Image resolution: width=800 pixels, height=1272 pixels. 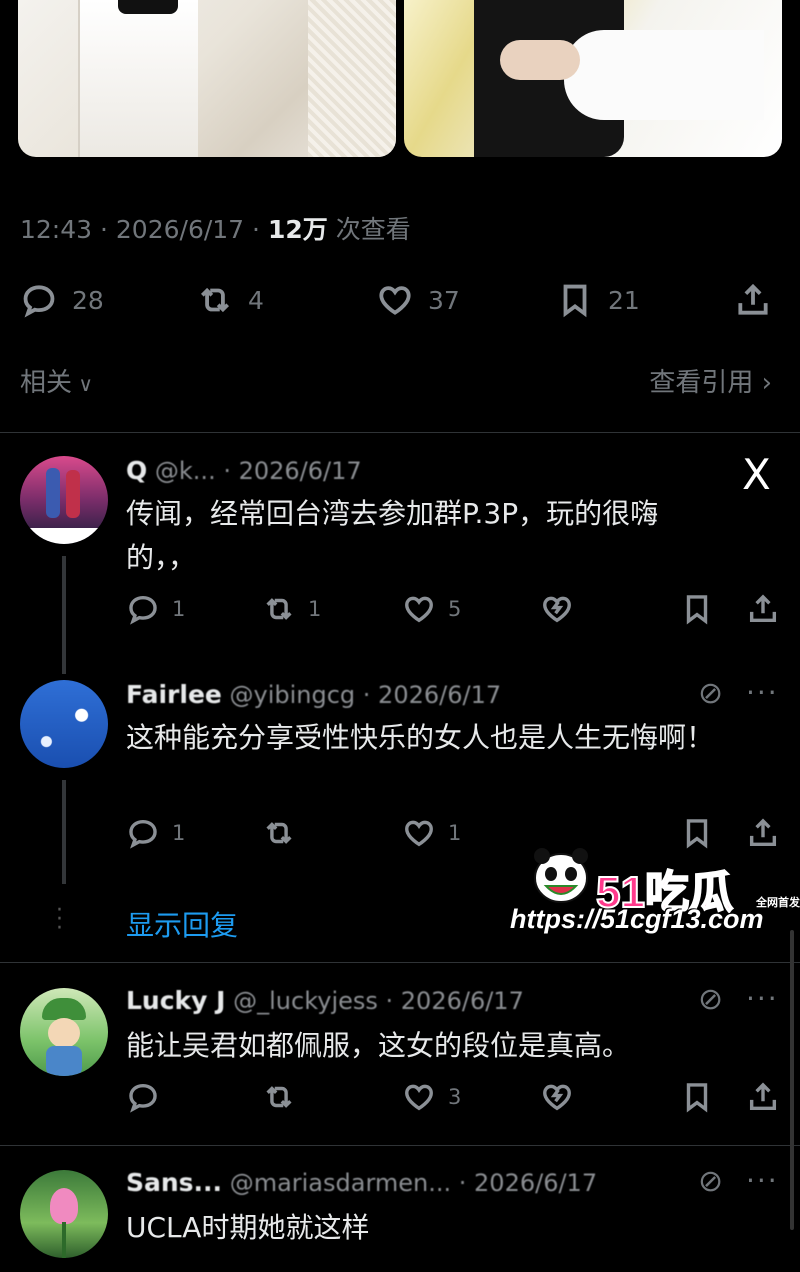 I want to click on reply-author: Q @k... · 2026/6/17, so click(x=244, y=470).